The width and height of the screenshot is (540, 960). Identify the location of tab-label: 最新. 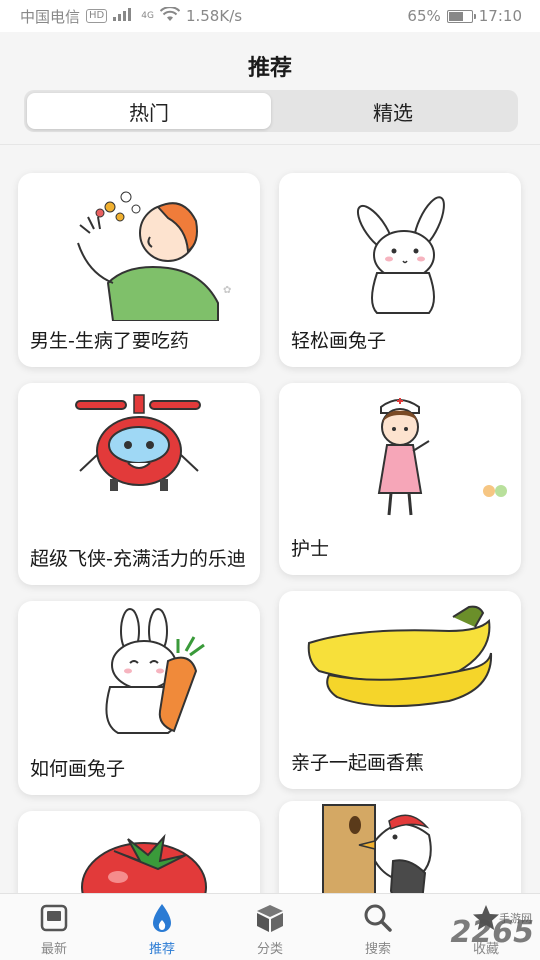
(53, 949).